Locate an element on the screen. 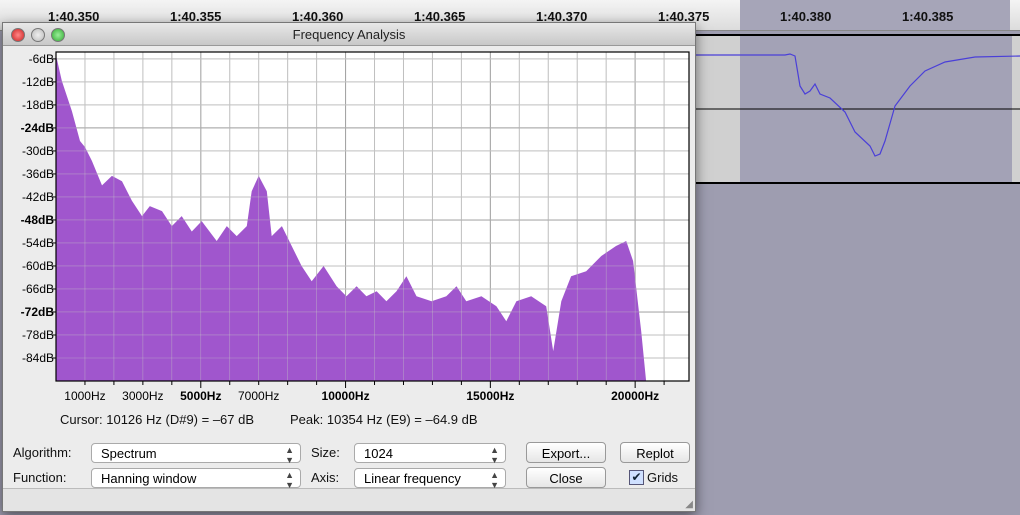  y-tick-label: -18dB is located at coordinates (38, 105).